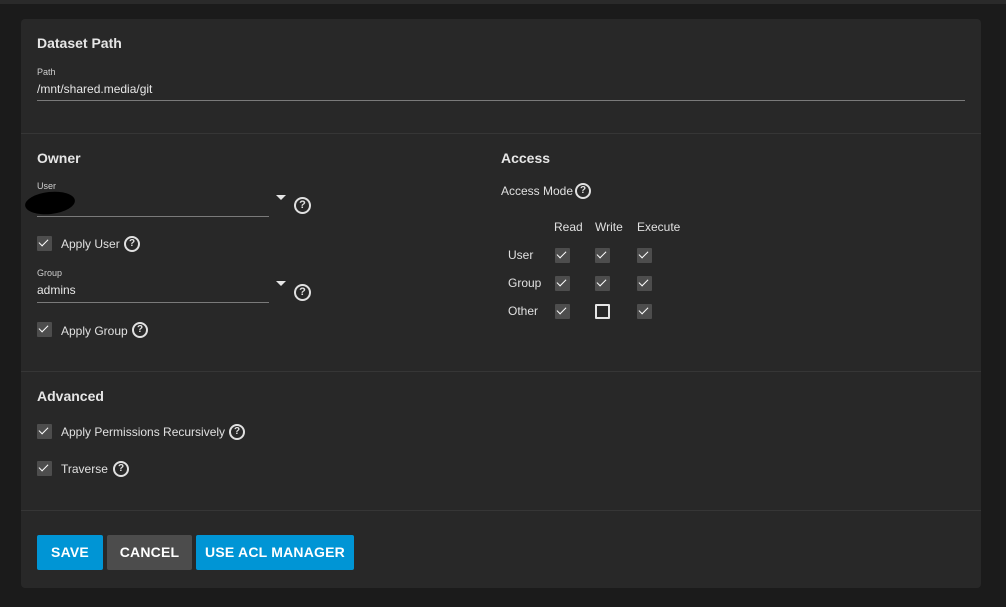 The width and height of the screenshot is (1006, 607). What do you see at coordinates (521, 255) in the screenshot?
I see `row-user: User` at bounding box center [521, 255].